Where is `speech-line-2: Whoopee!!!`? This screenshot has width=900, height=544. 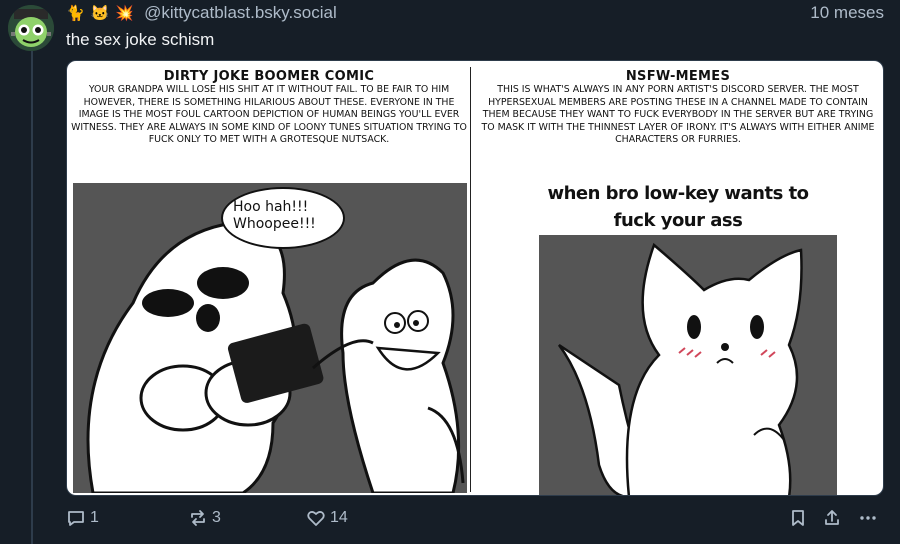
speech-line-2: Whoopee!!! is located at coordinates (274, 224).